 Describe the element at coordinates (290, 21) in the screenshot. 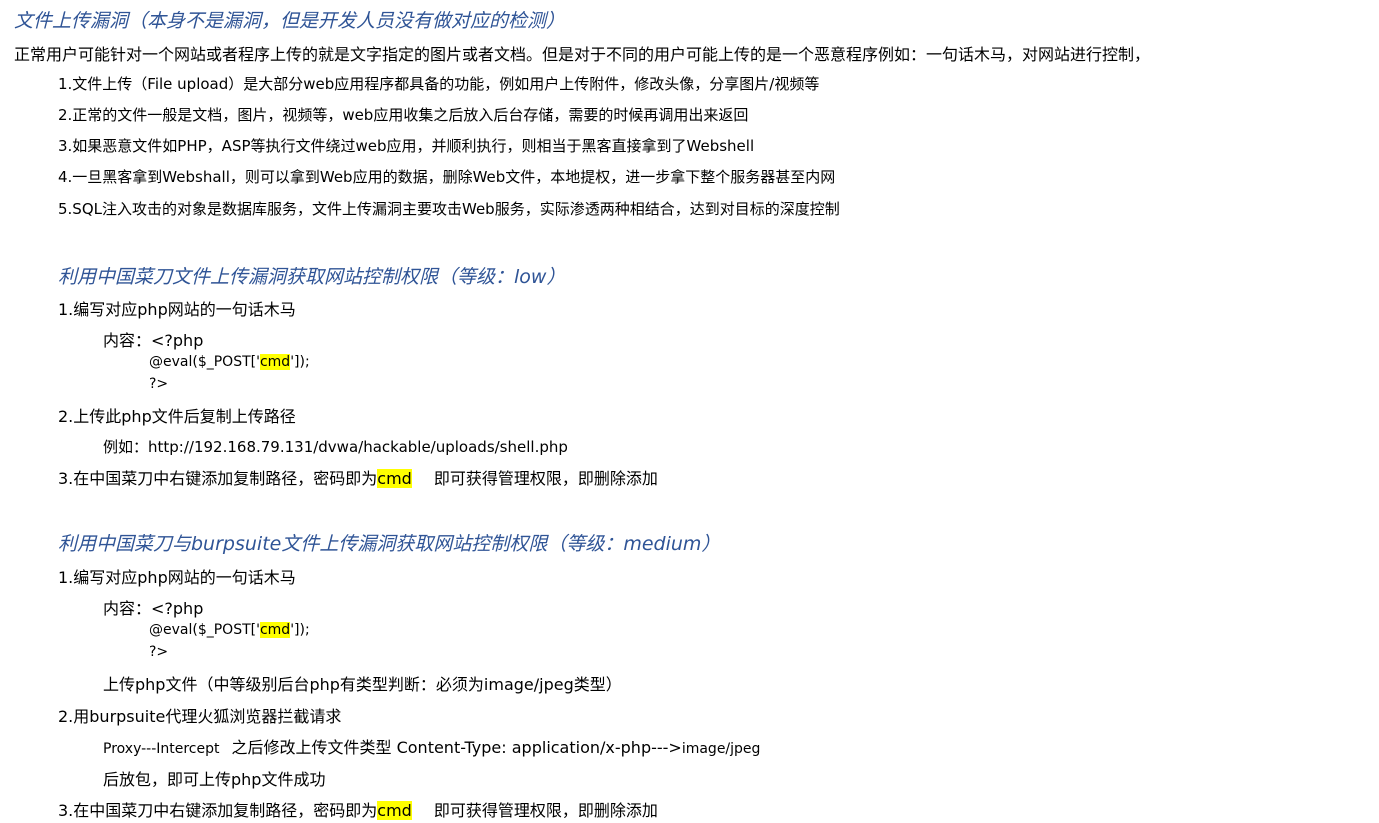

I see `section-title-file-upload: 文件上传漏洞（本身不是漏洞，但是开发人员没有做对应的检测）` at that location.